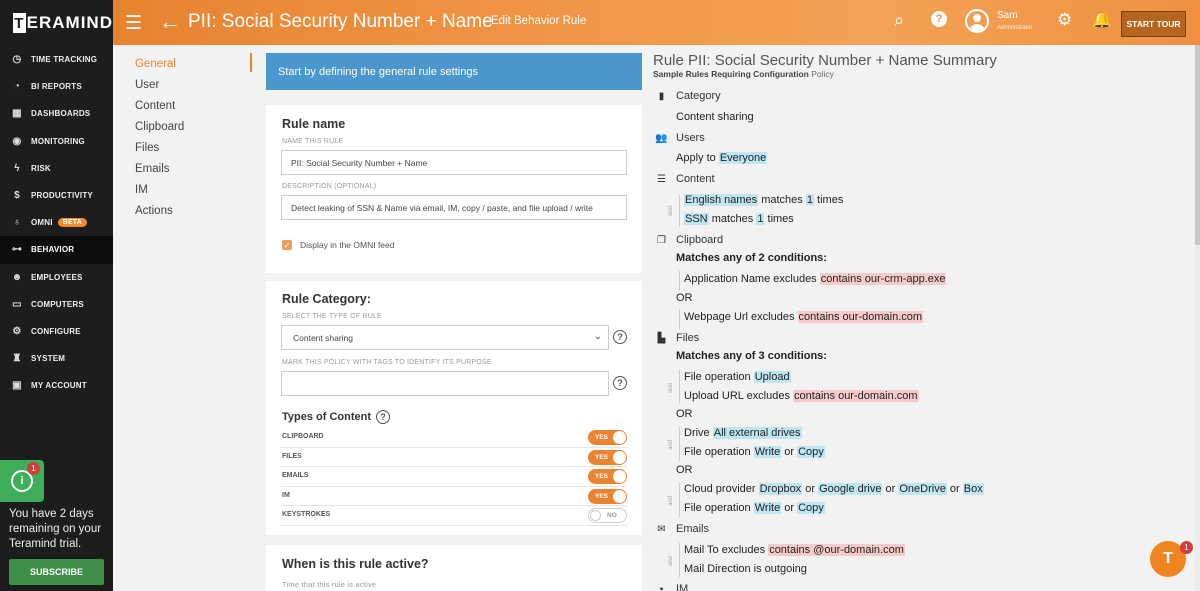 The width and height of the screenshot is (1200, 591). What do you see at coordinates (620, 337) in the screenshot?
I see `type-help-icon: ?` at bounding box center [620, 337].